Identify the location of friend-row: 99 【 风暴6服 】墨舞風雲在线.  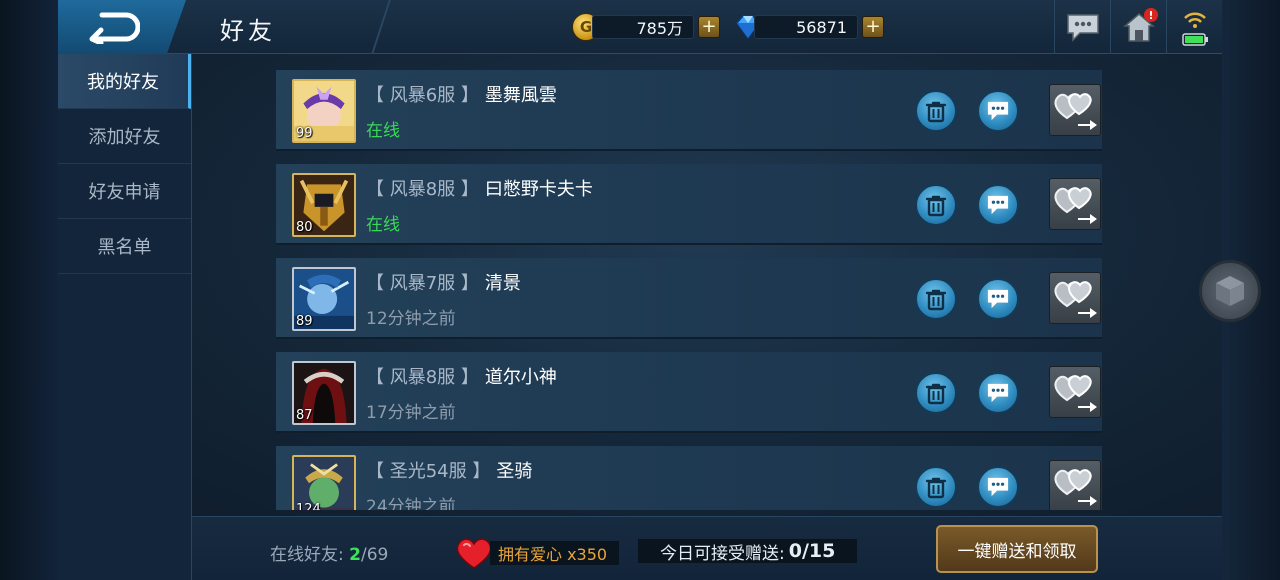
(689, 110).